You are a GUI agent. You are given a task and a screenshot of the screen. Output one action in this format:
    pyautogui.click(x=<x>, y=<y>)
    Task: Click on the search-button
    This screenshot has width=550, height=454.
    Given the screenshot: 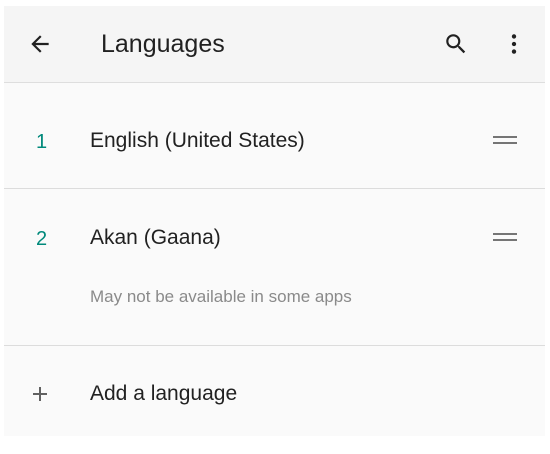 What is the action you would take?
    pyautogui.click(x=456, y=44)
    